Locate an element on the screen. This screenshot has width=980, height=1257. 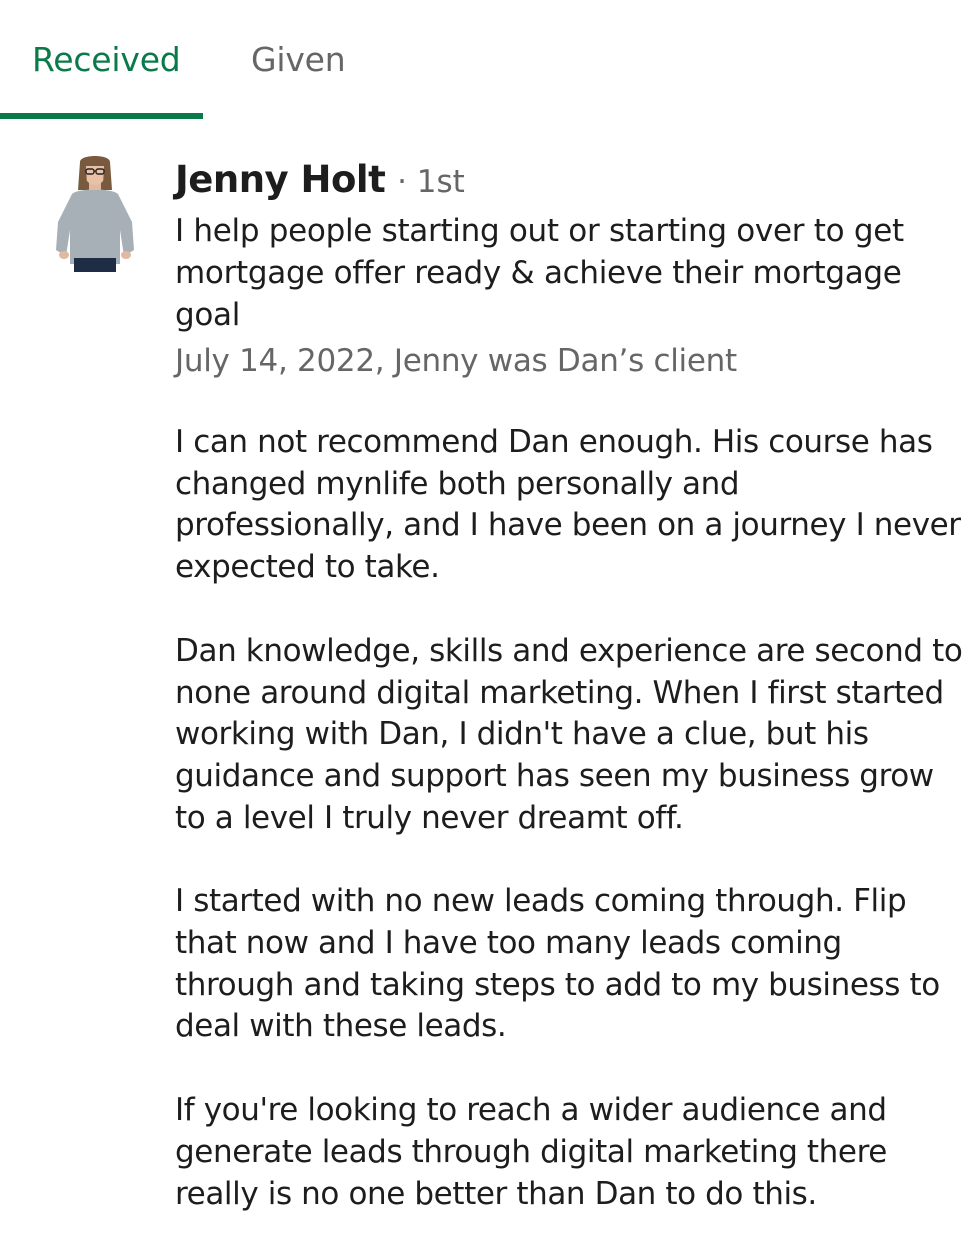
recommendation-meta: July 14, 2022, Jenny was Dan’s client is located at coordinates (456, 361).